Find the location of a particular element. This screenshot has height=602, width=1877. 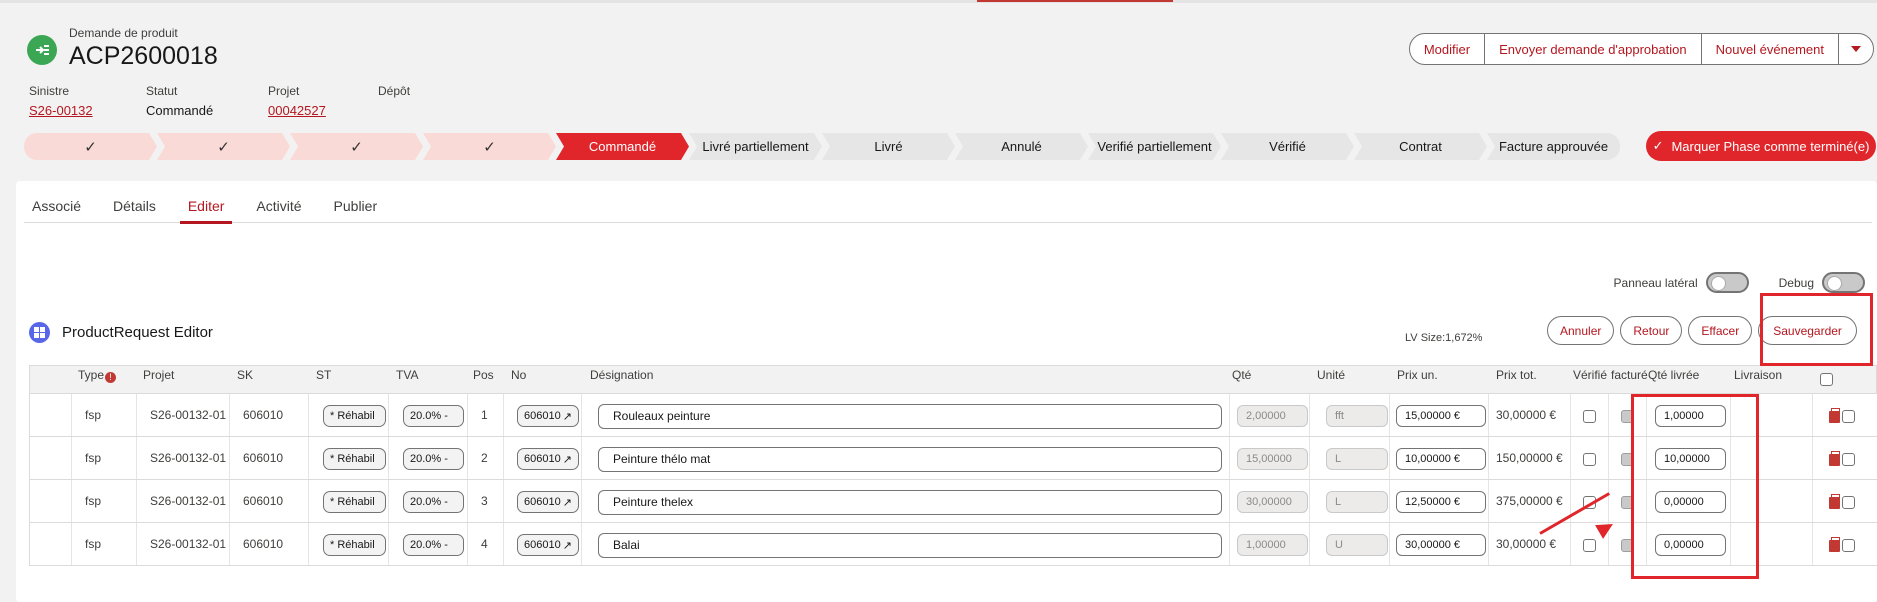

tab-editer: Editer is located at coordinates (206, 211).